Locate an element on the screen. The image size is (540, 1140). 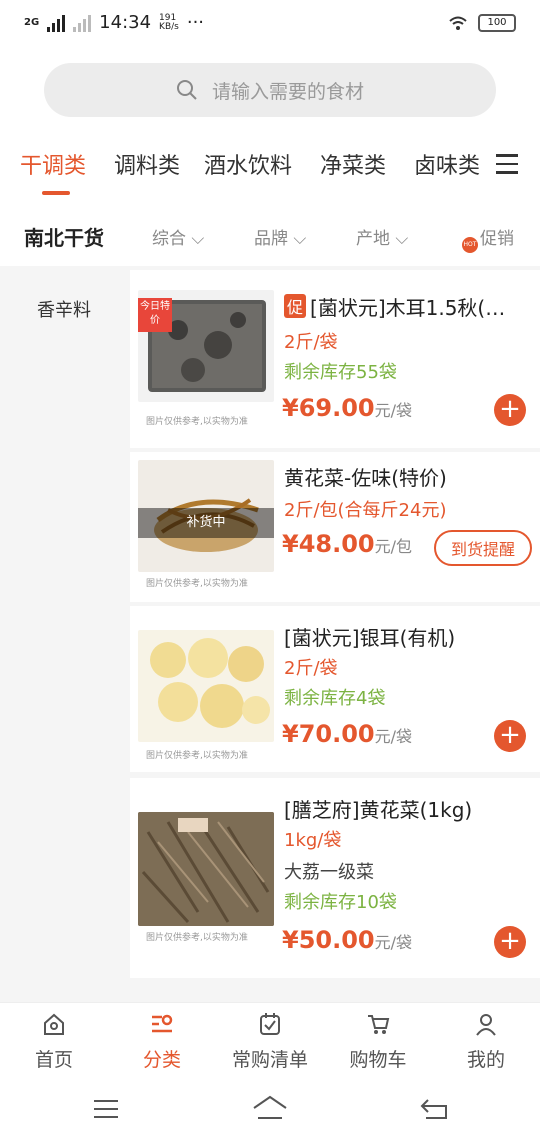
search-bar: 请输入需要的食材 is located at coordinates (270, 90).